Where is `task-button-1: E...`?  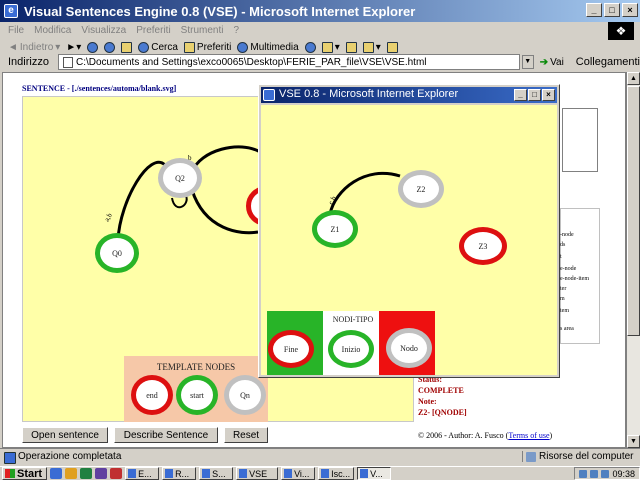
task-button-1: E... is located at coordinates (142, 473).